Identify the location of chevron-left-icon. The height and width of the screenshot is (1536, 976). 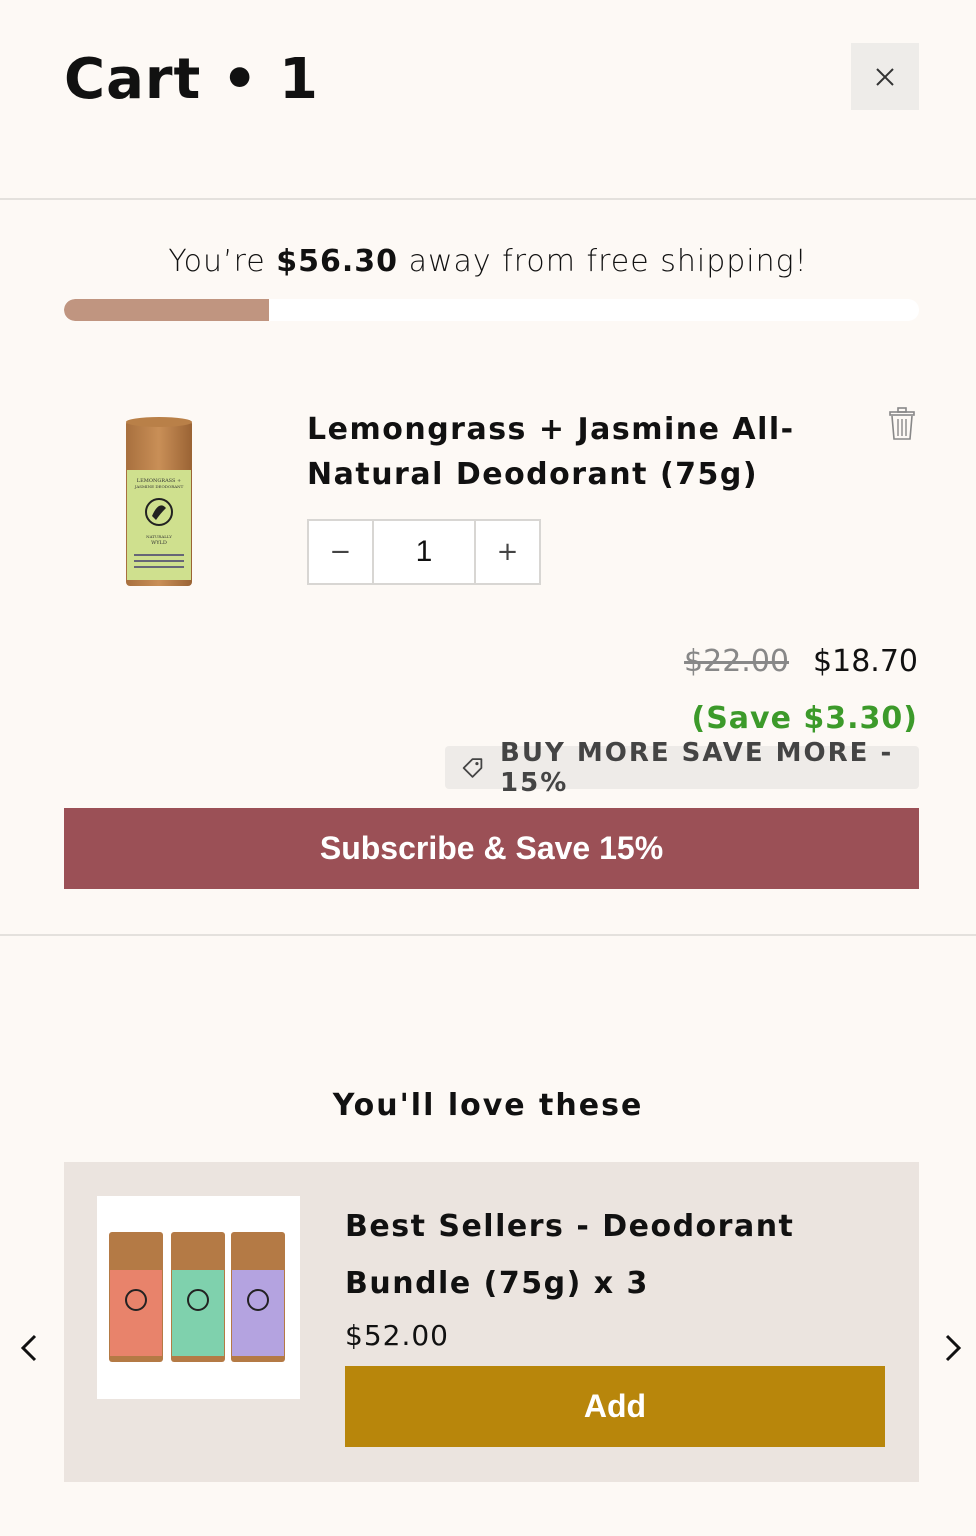
(30, 1348).